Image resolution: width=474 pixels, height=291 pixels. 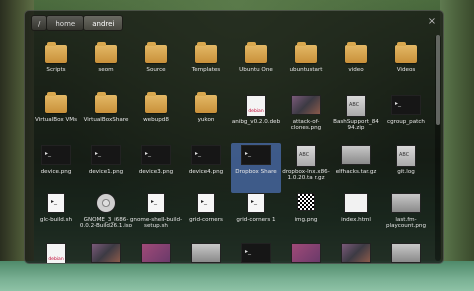 I want to click on file-label: VirtualBox VMs, so click(x=56, y=120).